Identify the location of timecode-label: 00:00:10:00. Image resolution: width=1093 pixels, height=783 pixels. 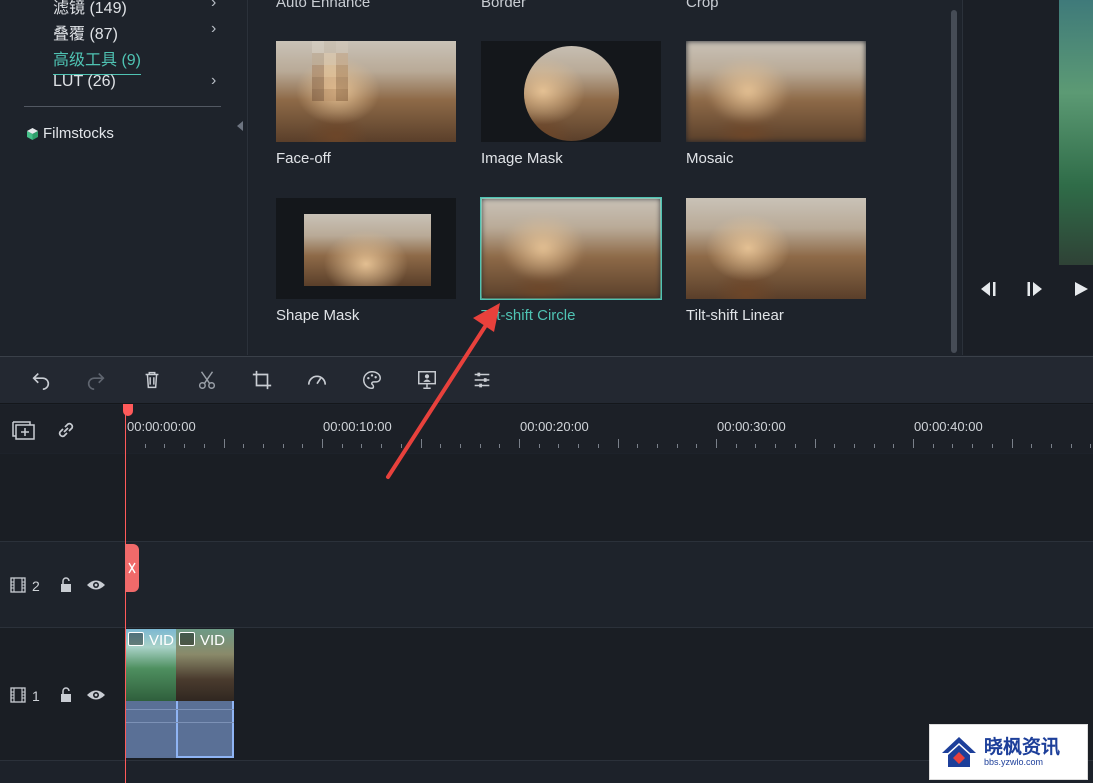
(357, 426).